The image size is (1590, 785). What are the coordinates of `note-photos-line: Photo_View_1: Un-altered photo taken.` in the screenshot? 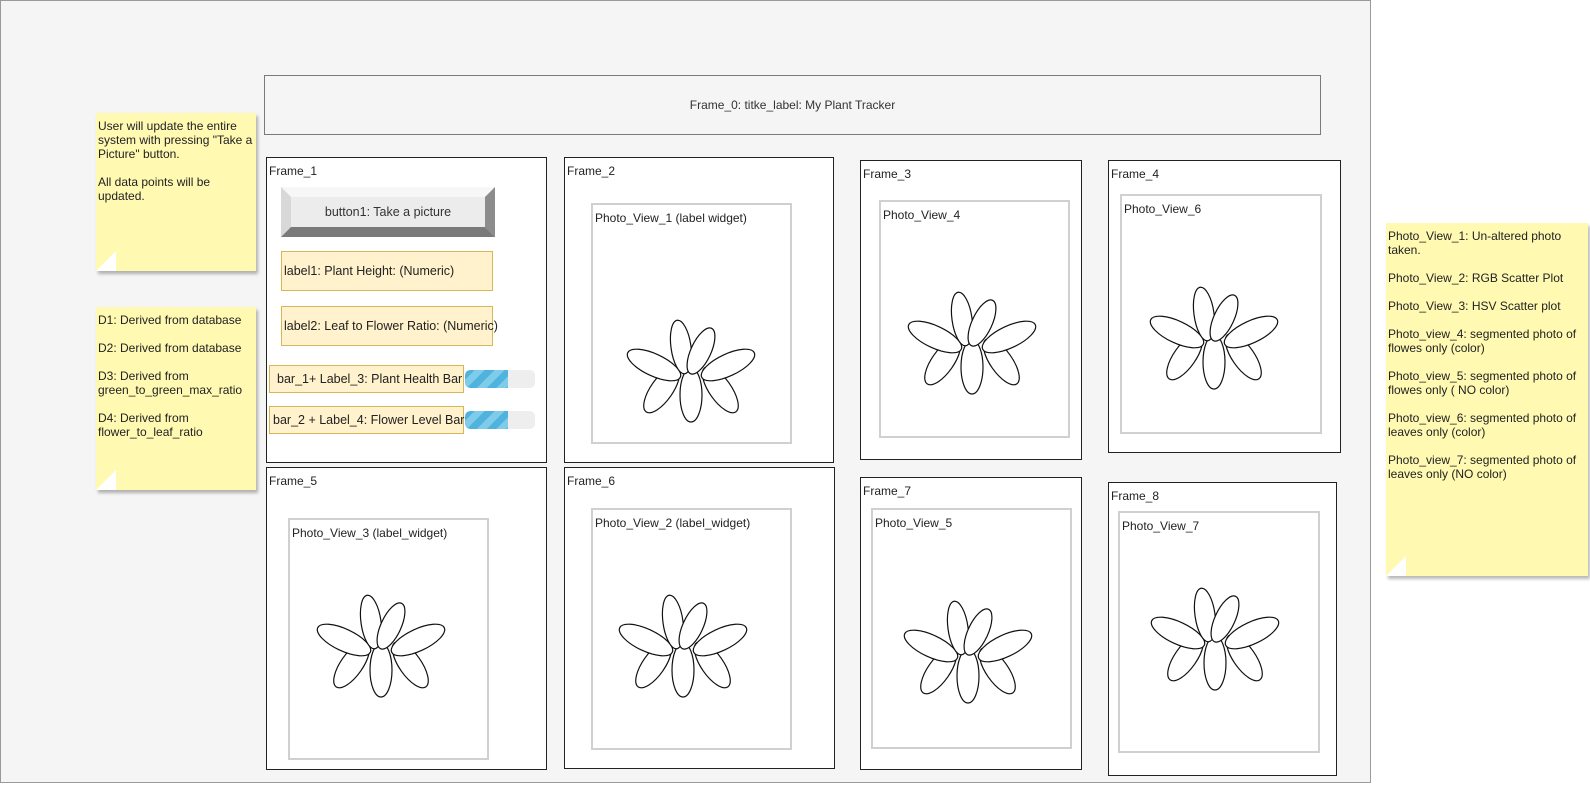 It's located at (1475, 243).